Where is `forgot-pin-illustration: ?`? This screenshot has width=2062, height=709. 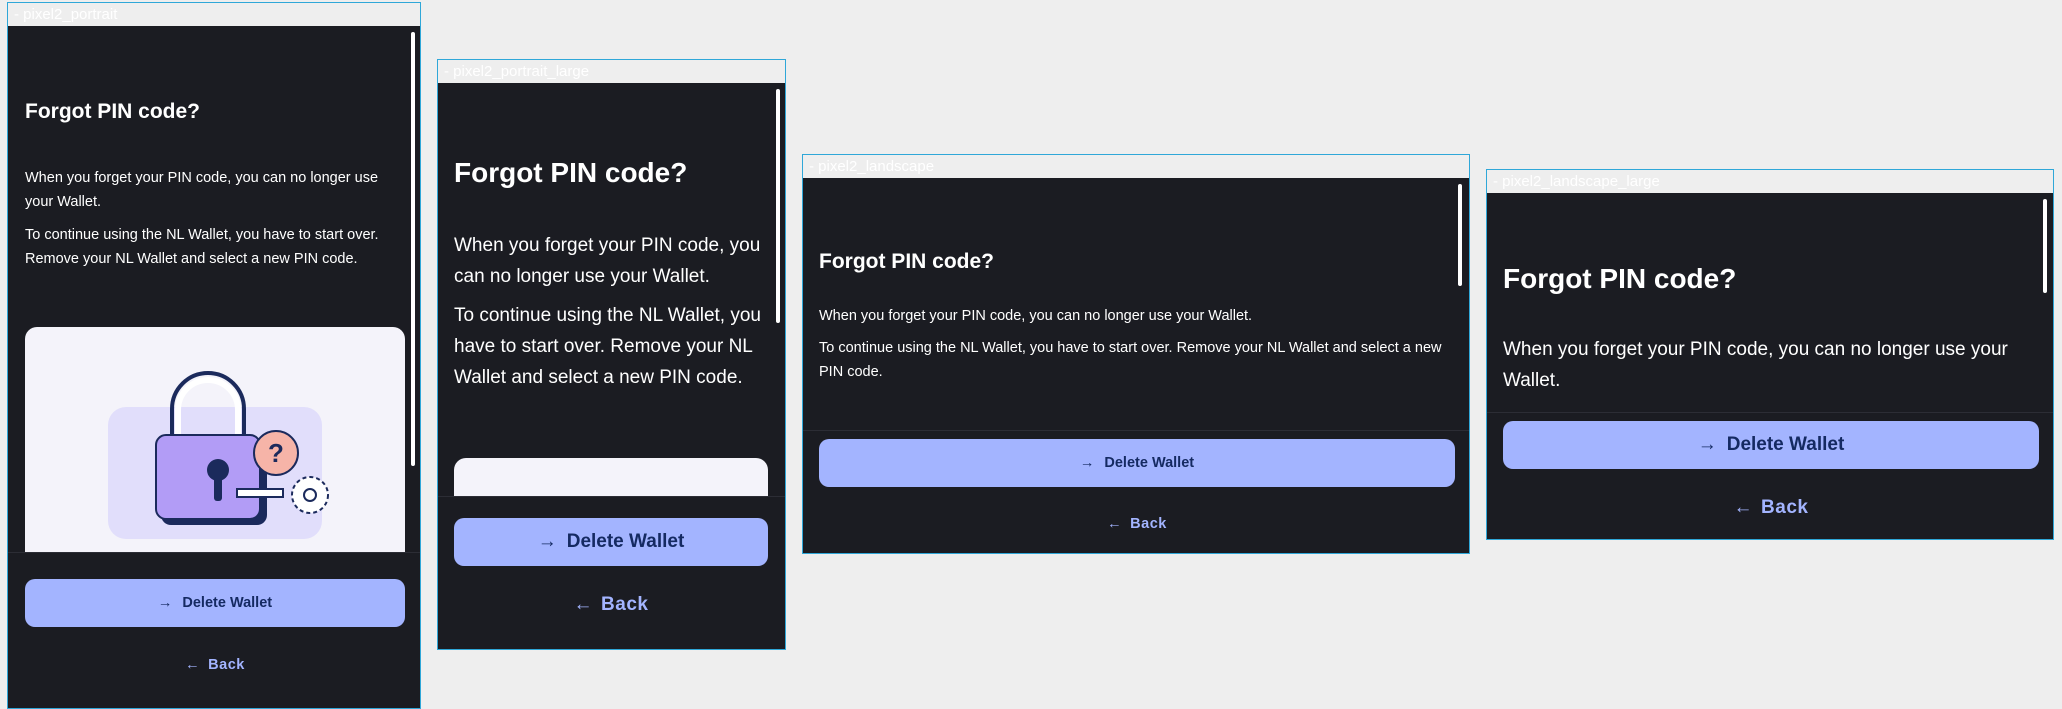
forgot-pin-illustration: ? is located at coordinates (218, 455).